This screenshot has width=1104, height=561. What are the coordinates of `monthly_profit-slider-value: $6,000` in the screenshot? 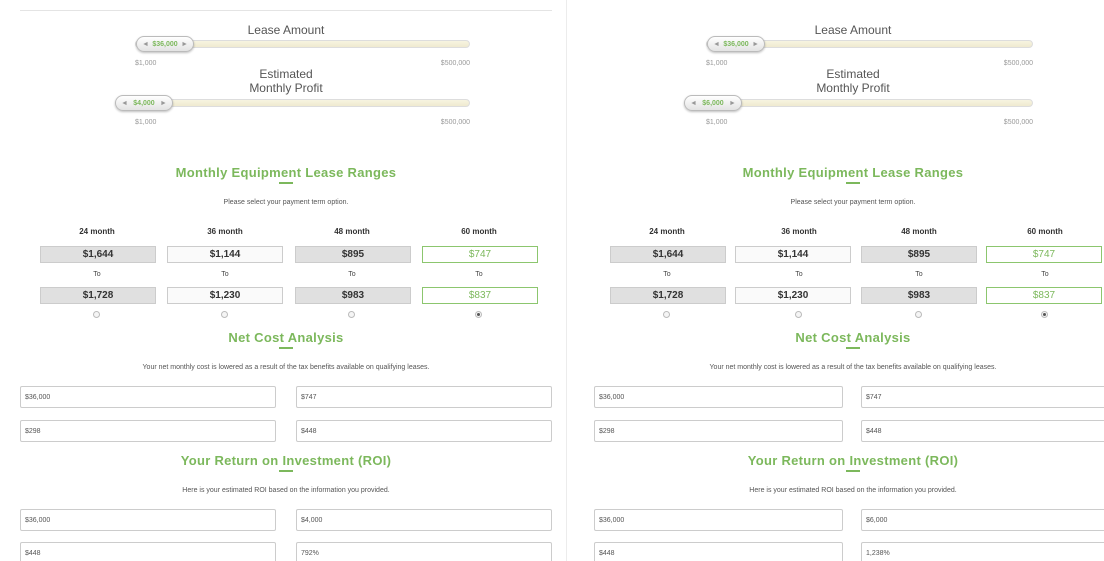 It's located at (713, 103).